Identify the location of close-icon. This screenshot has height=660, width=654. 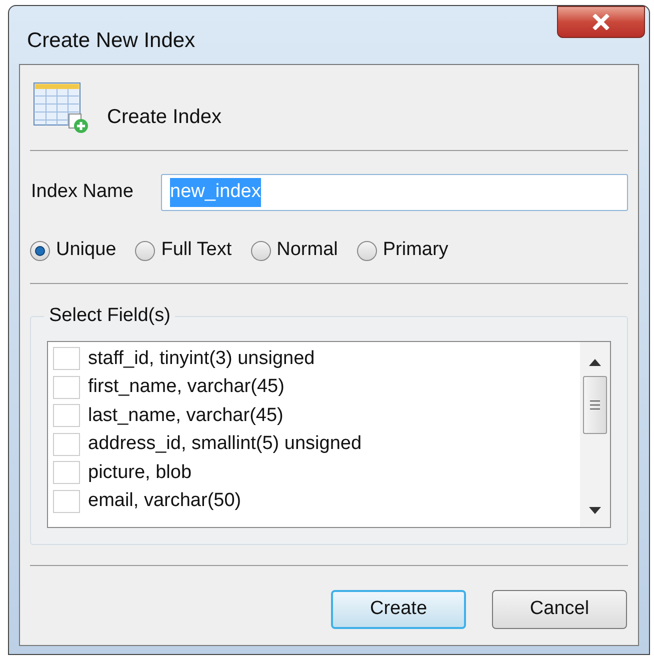
(601, 22).